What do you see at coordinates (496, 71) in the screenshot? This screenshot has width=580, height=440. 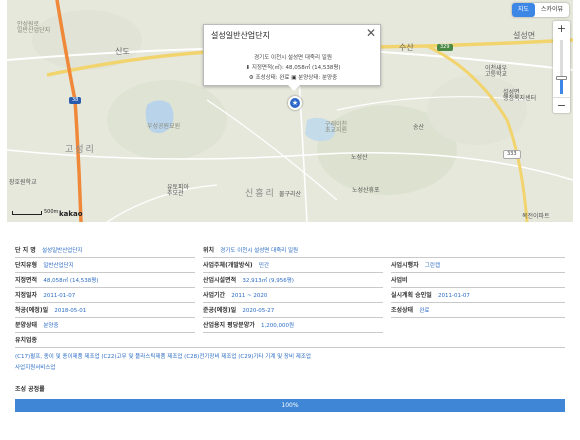 I see `map-label-school: 이천새우 고등학교` at bounding box center [496, 71].